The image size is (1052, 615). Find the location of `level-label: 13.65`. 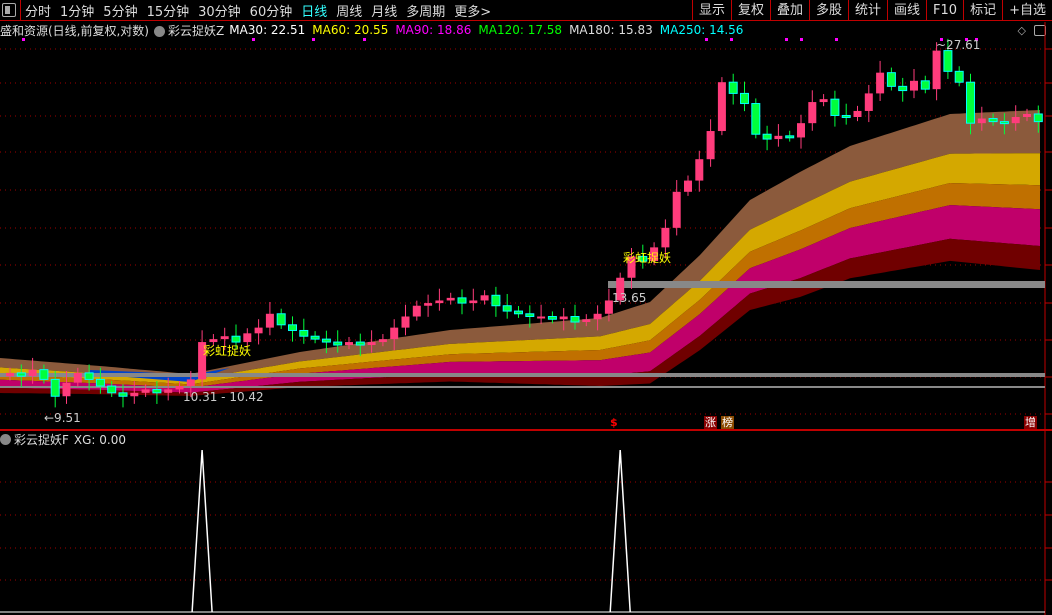

level-label: 13.65 is located at coordinates (629, 298).